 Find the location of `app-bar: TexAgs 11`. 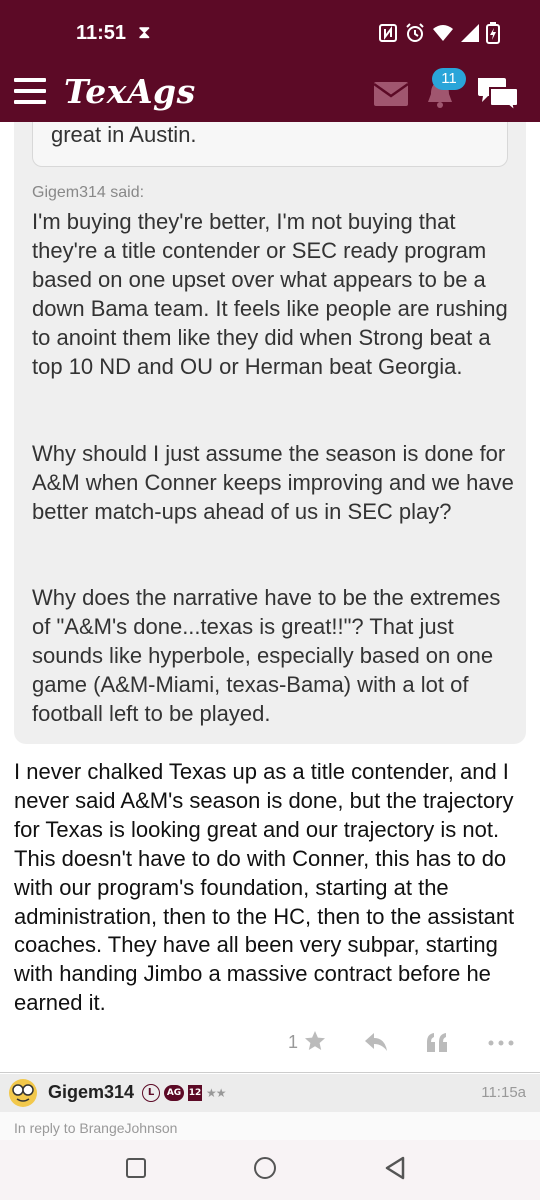

app-bar: TexAgs 11 is located at coordinates (270, 93).